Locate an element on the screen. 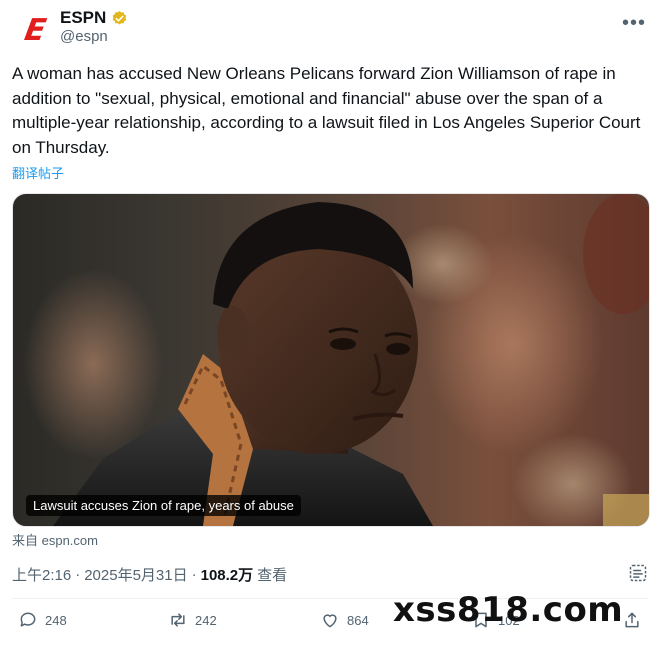 The width and height of the screenshot is (660, 648). reply-count: 248 is located at coordinates (56, 620).